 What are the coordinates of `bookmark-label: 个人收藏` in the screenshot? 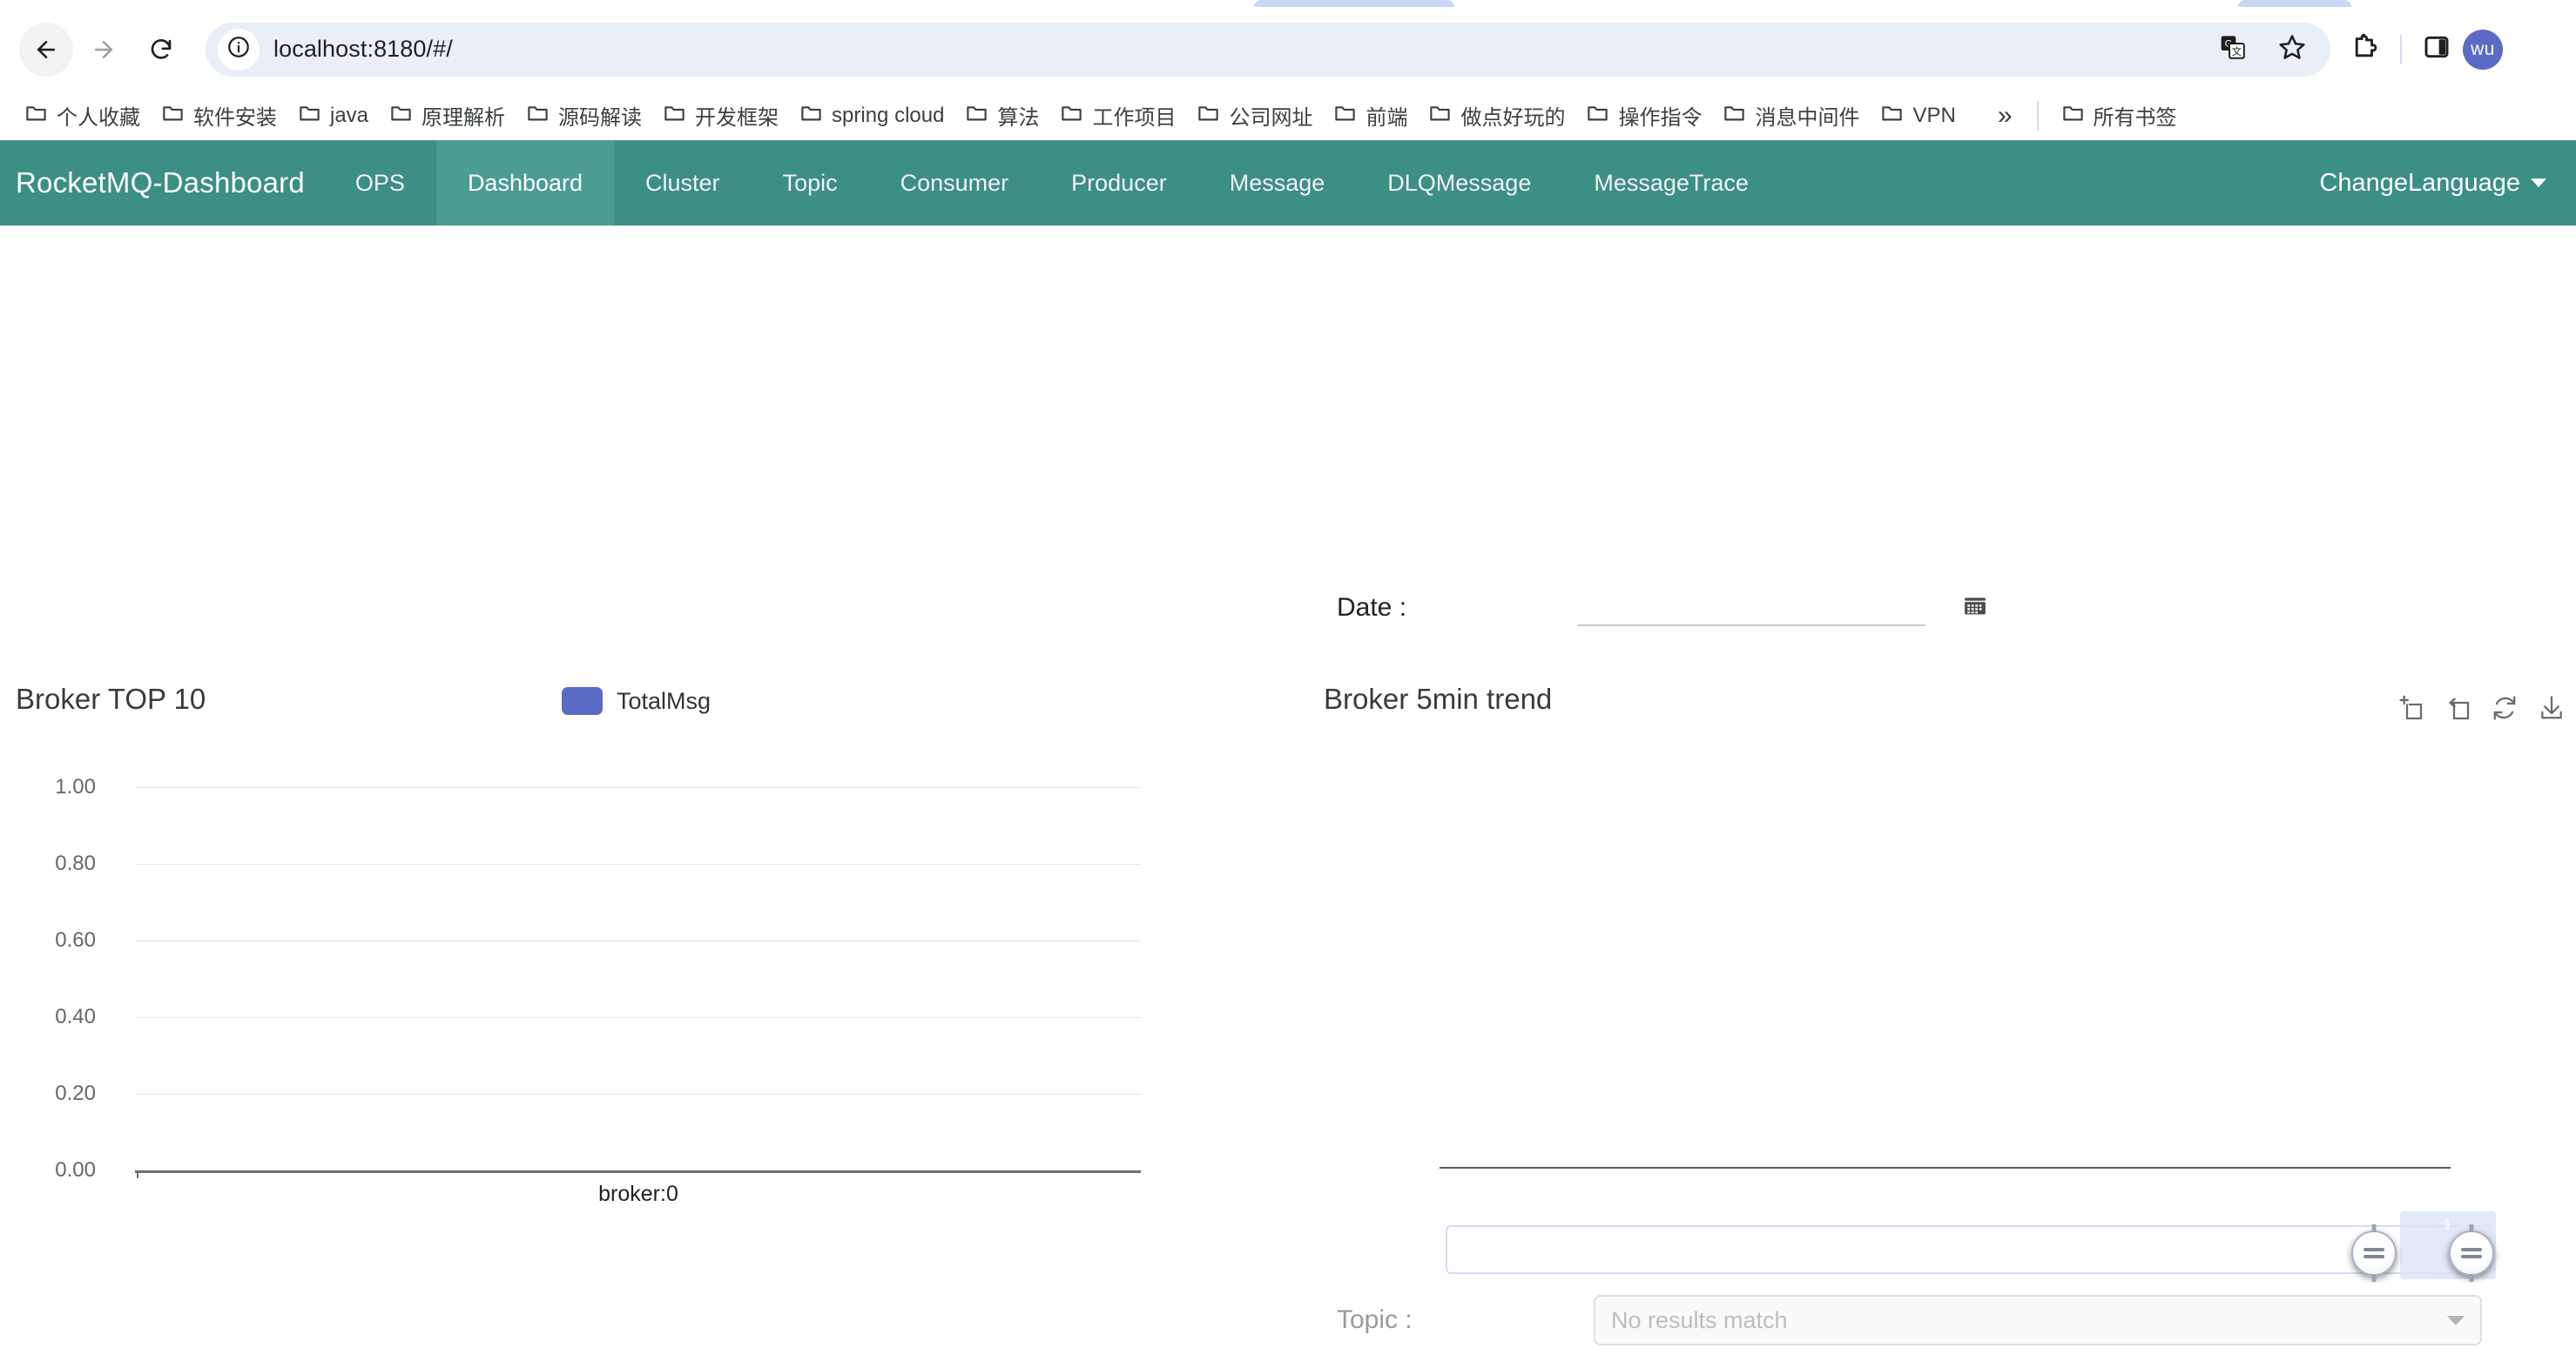 It's located at (98, 118).